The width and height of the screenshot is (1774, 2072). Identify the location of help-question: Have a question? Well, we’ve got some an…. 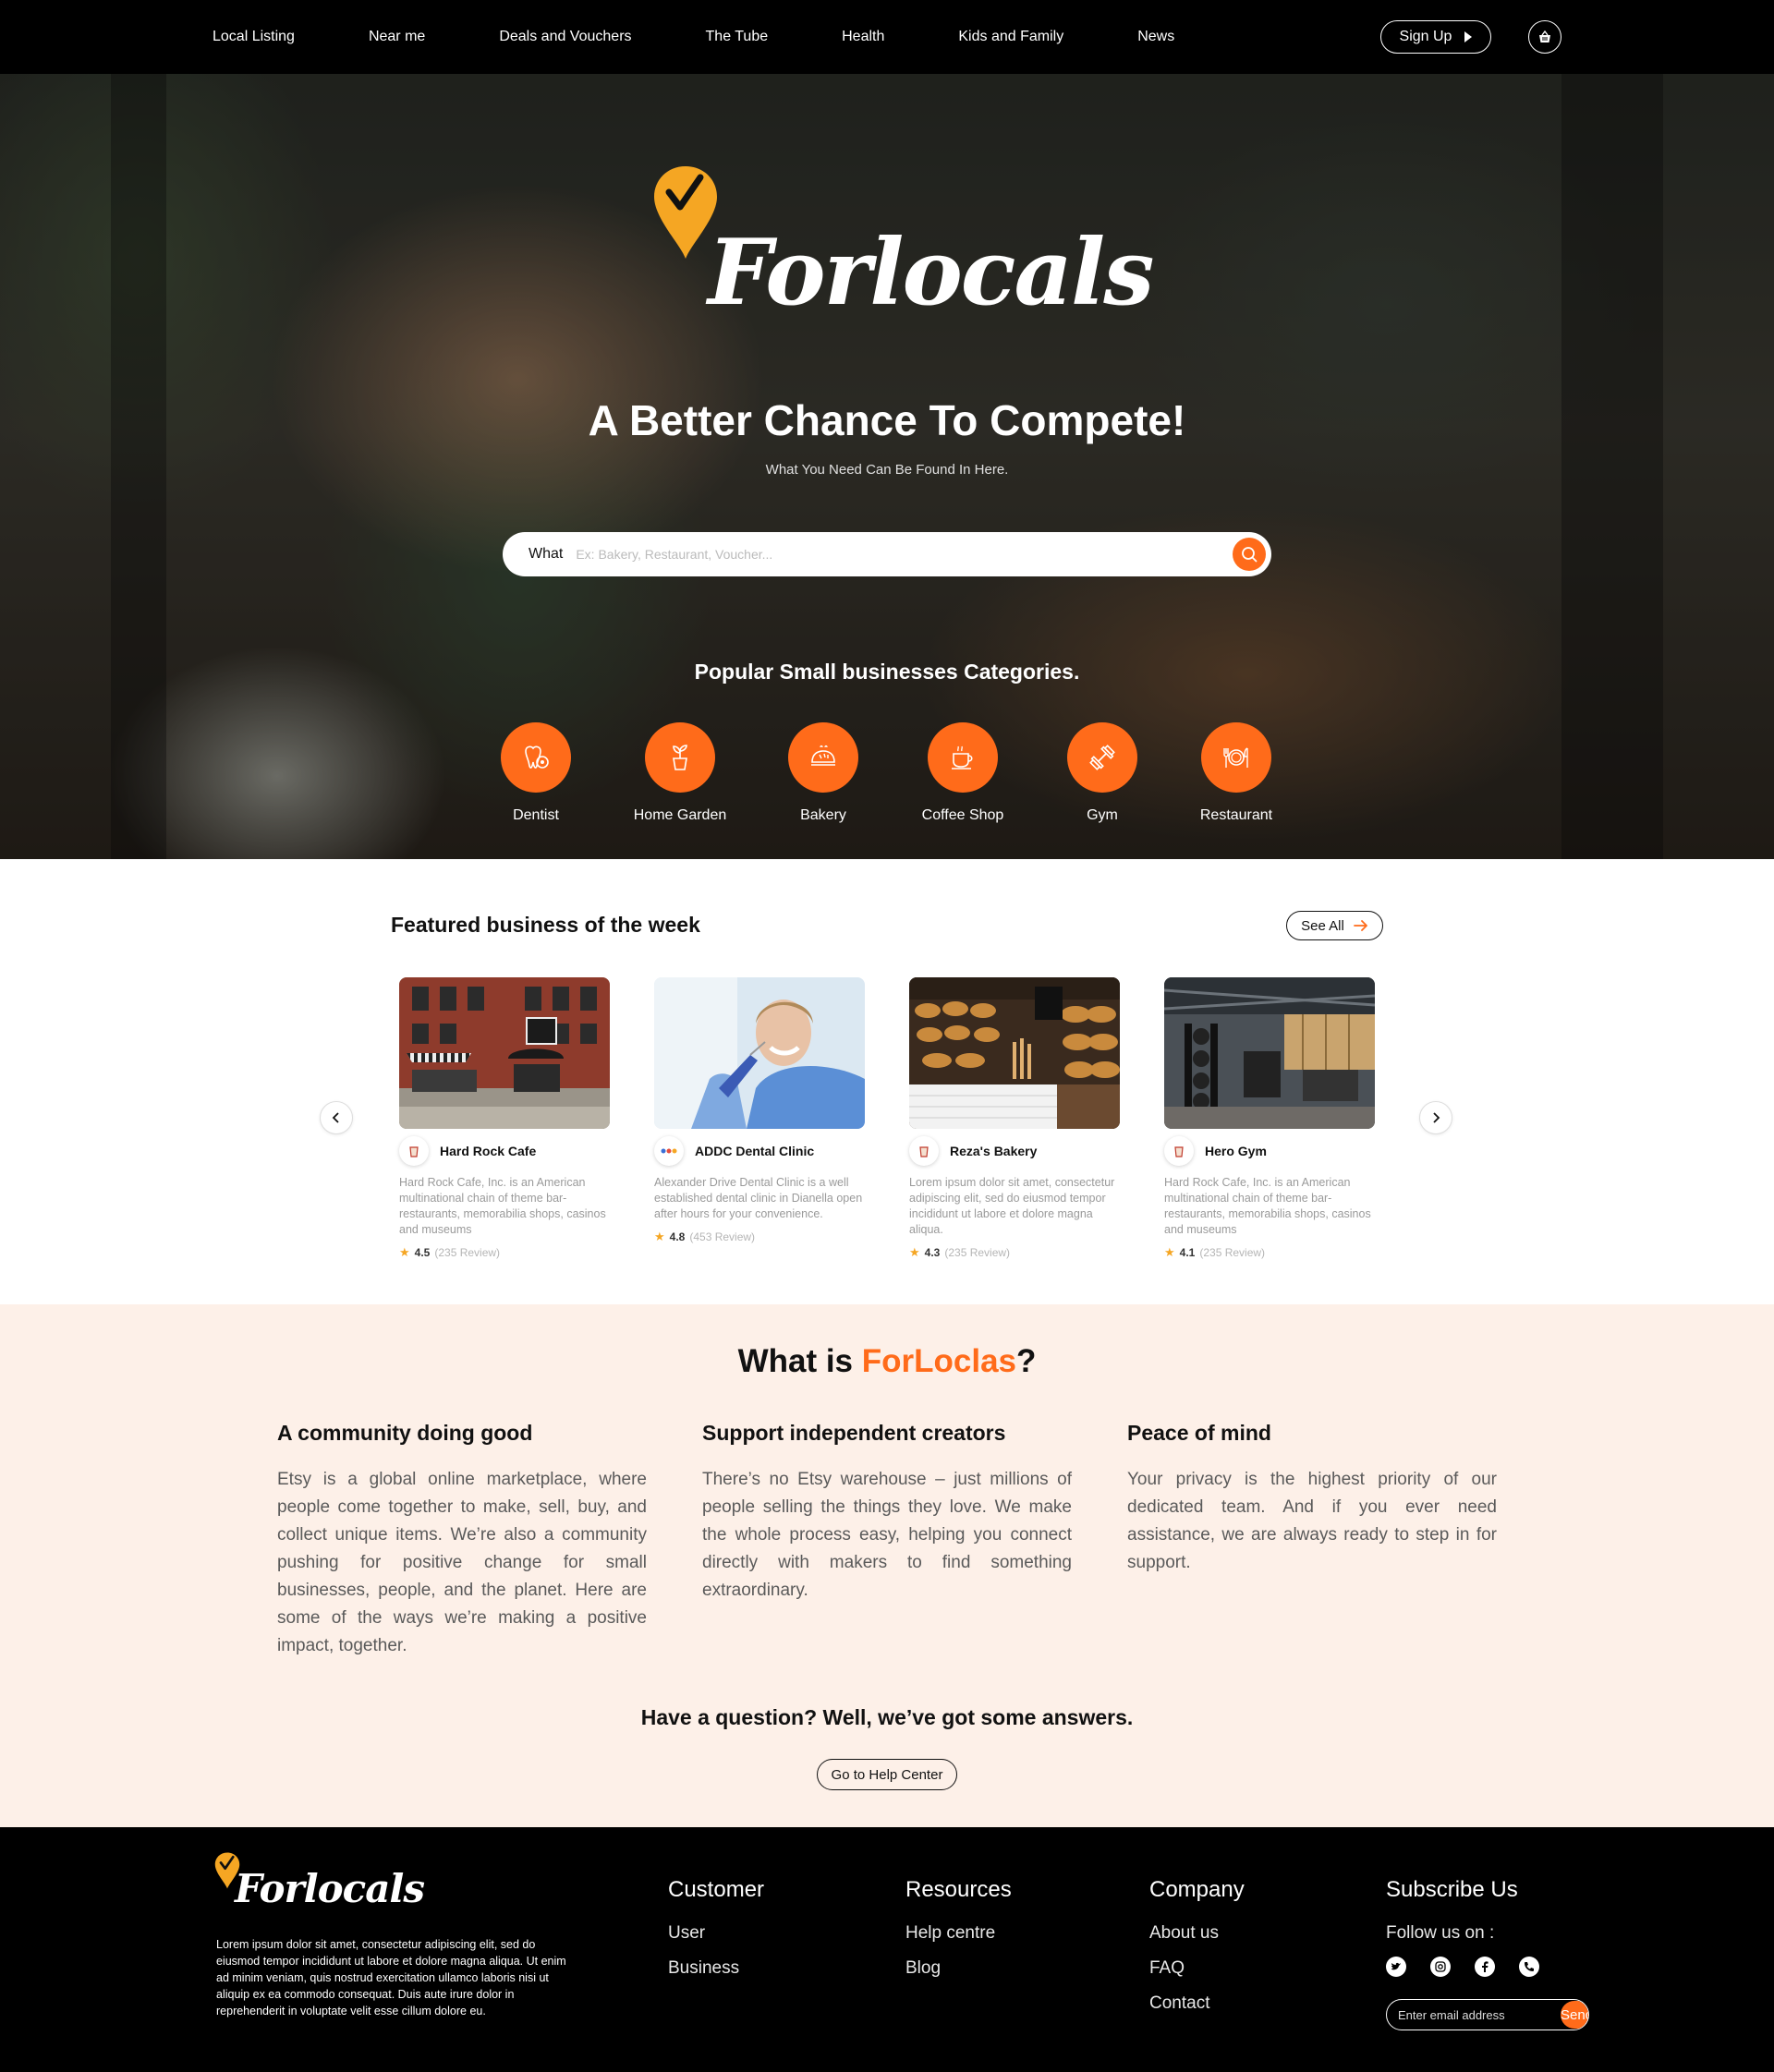
(887, 1717).